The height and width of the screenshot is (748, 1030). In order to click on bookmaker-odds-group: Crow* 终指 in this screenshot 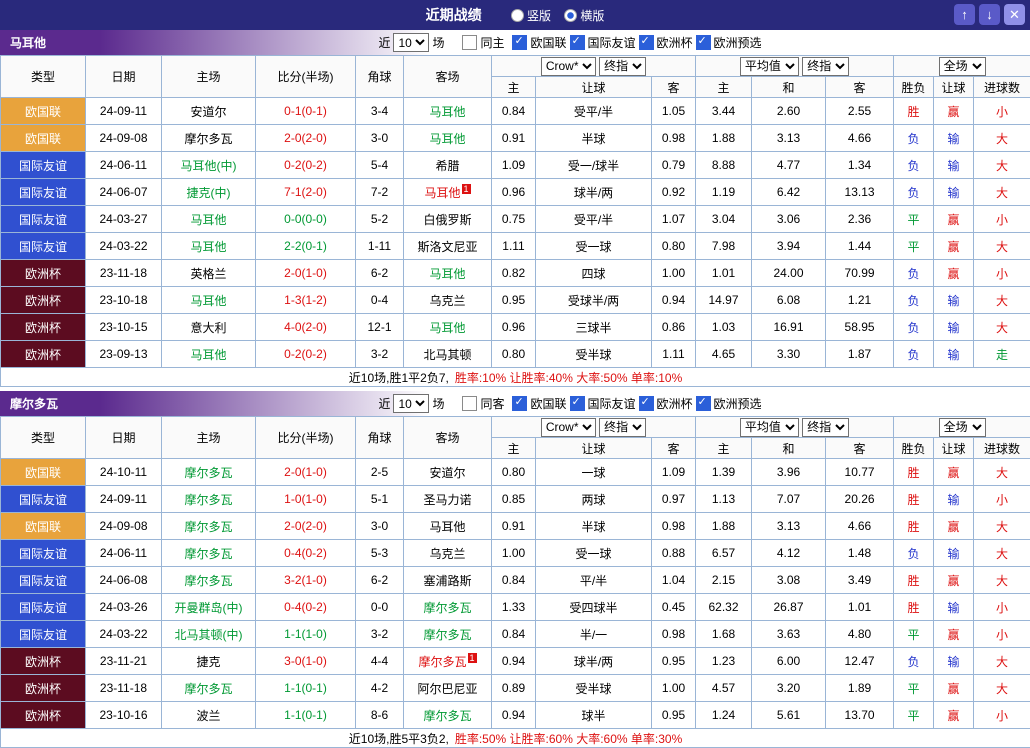, I will do `click(594, 66)`.